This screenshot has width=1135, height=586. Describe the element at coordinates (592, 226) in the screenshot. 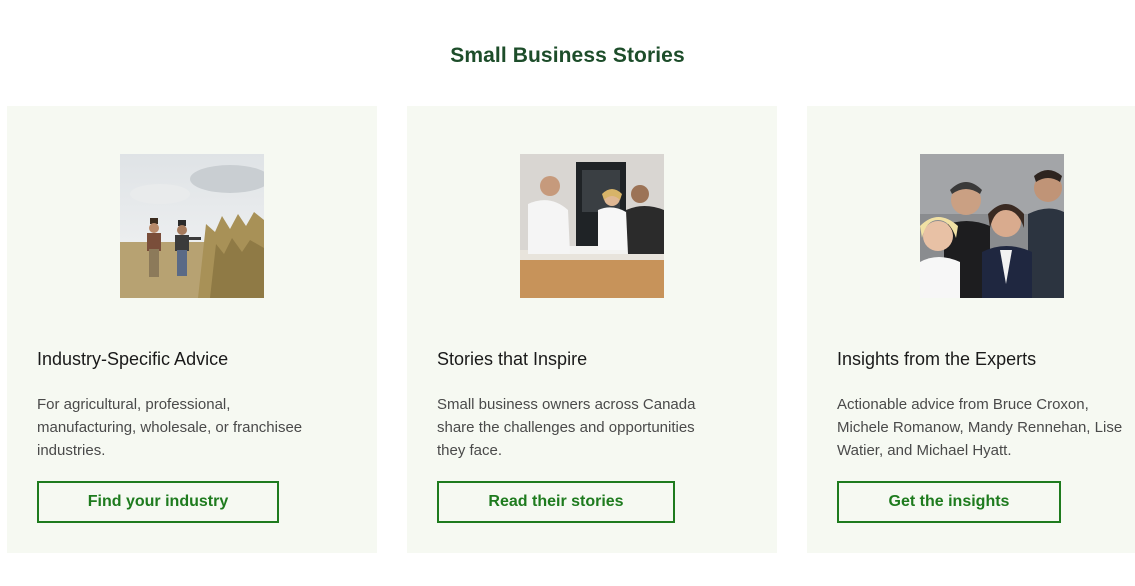

I see `team-reviewing-plans-photo` at that location.